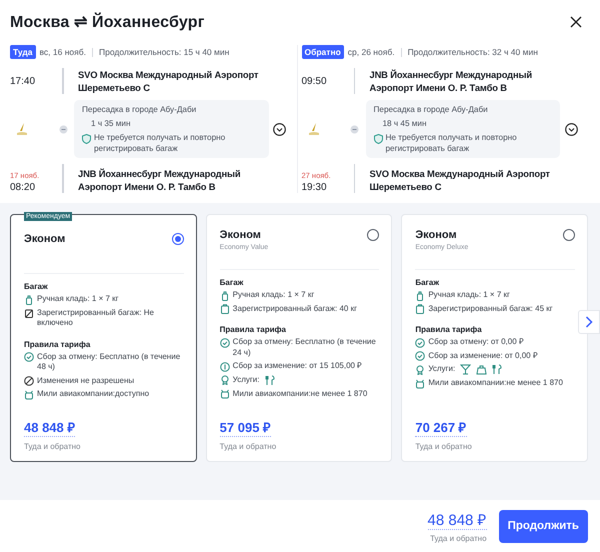  I want to click on fare-price: 70 267 ₽, so click(441, 427).